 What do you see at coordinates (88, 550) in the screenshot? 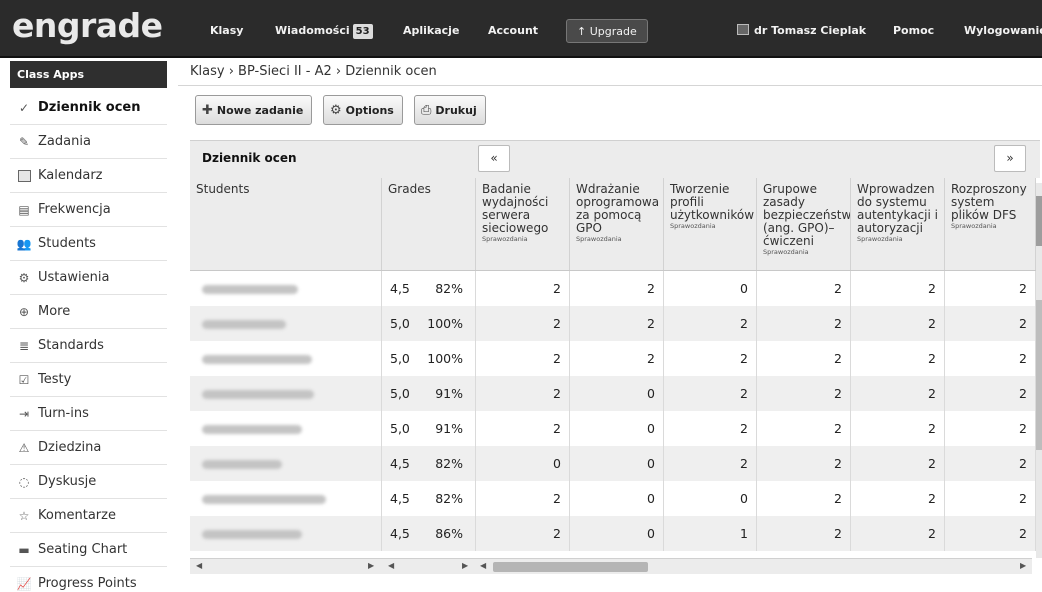
I see `sidebar-item-seating-chart: ▬ Seating Chart` at bounding box center [88, 550].